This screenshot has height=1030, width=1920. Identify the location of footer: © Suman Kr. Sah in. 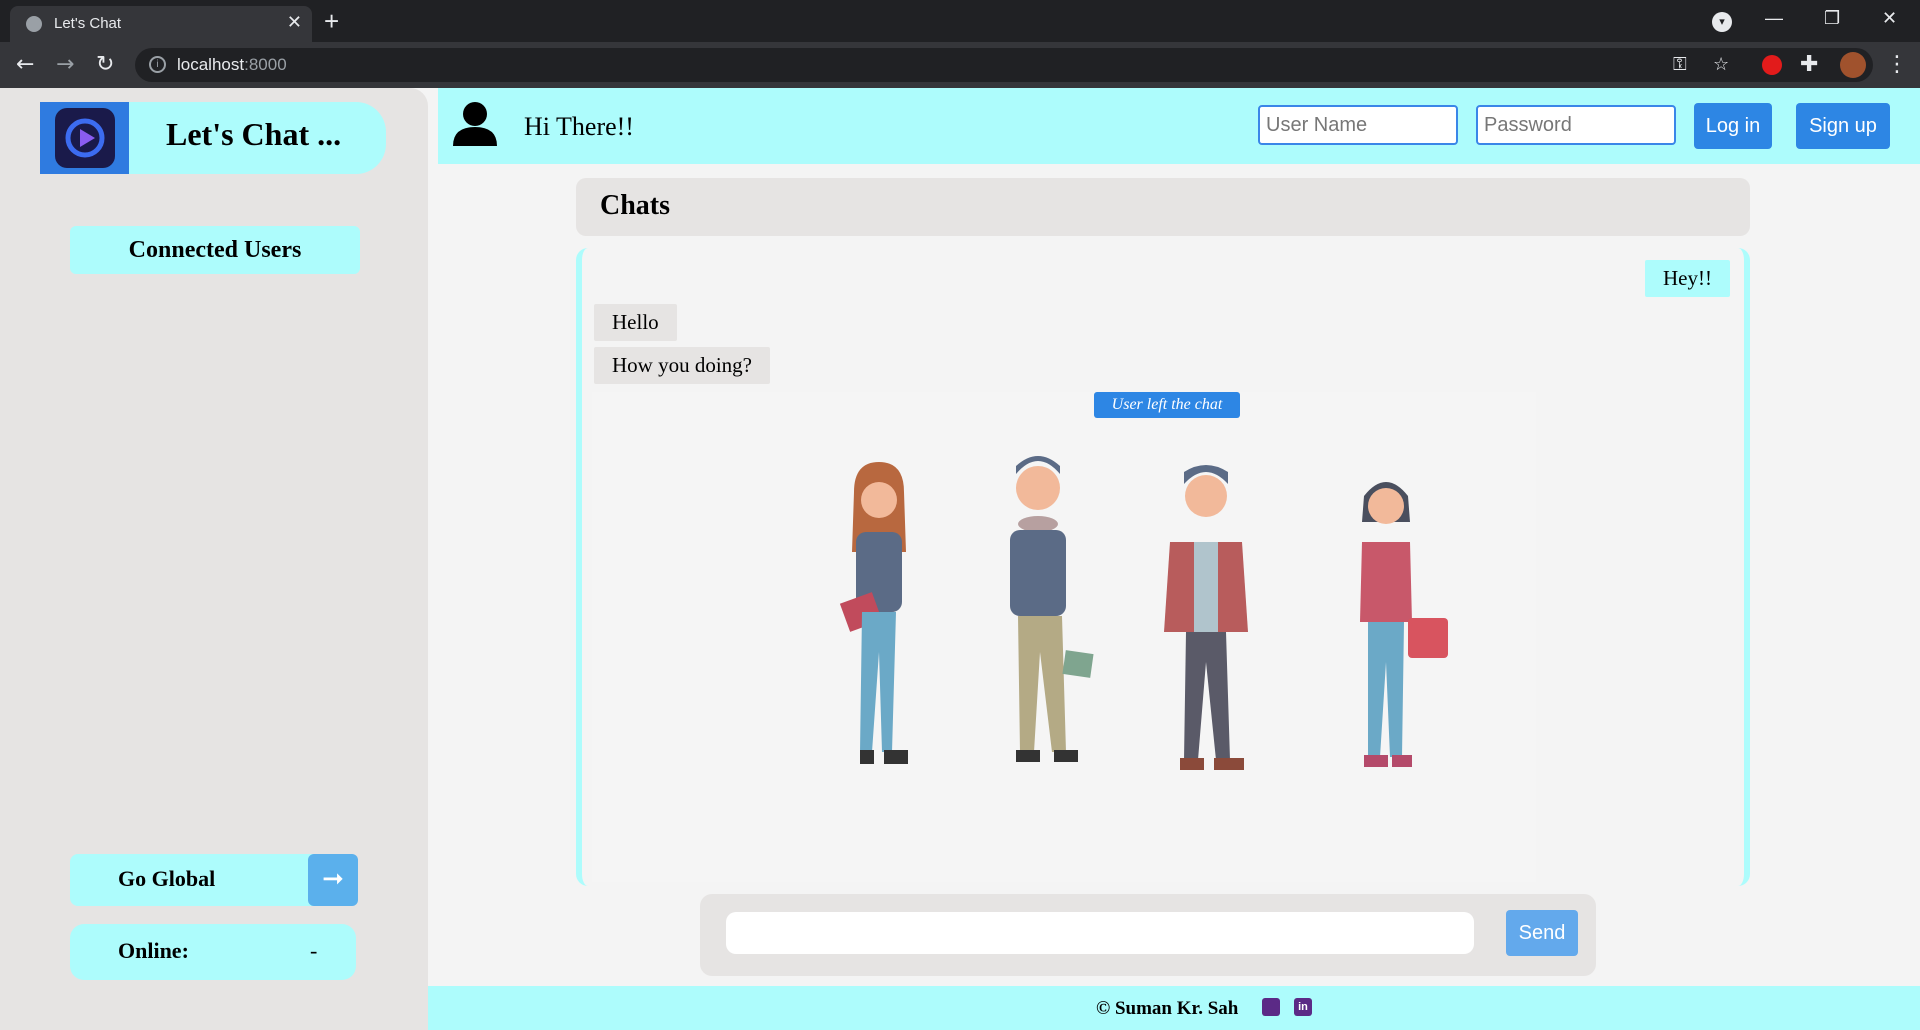
(1174, 1008).